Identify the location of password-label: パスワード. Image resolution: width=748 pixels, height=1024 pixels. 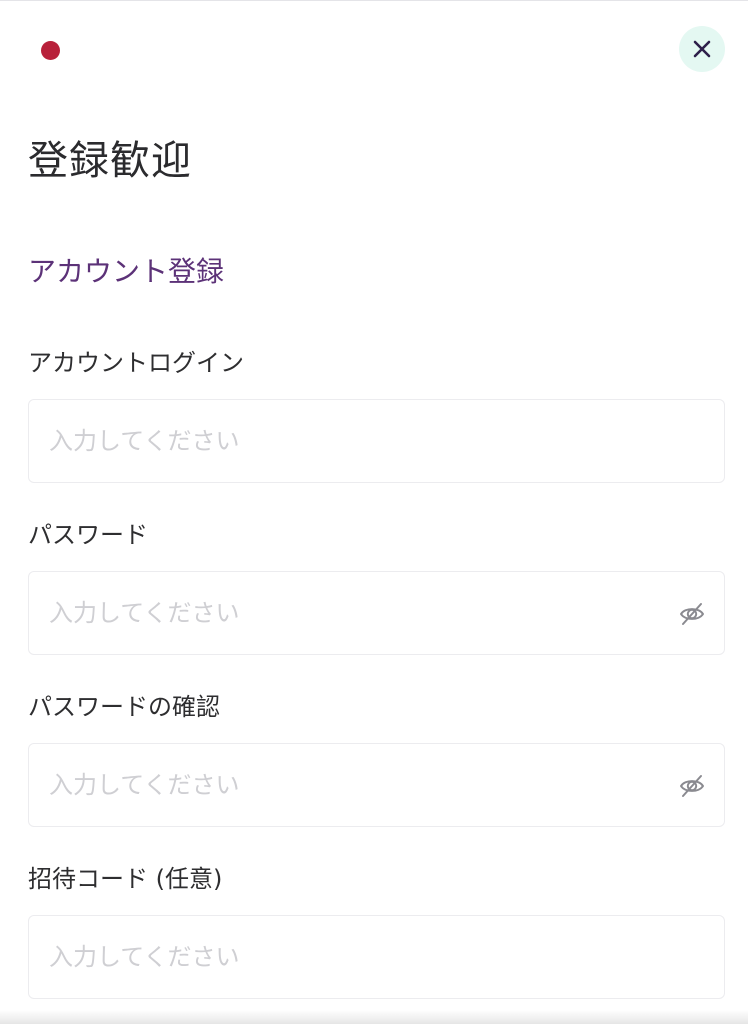
(88, 535).